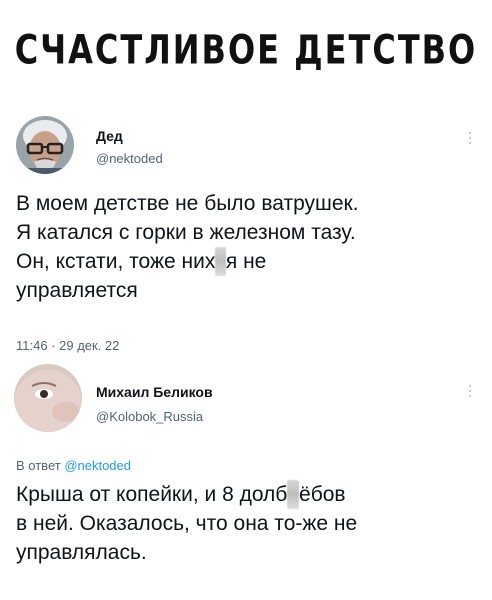 This screenshot has width=492, height=600. I want to click on text-fragment: Он, кстати, тоже них, so click(116, 261).